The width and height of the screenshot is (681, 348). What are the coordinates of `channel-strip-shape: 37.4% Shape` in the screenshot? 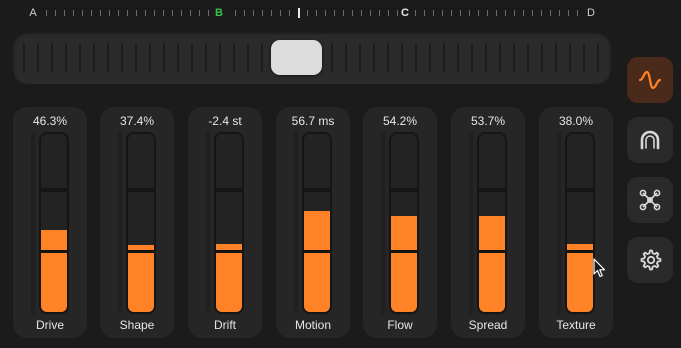 It's located at (137, 222).